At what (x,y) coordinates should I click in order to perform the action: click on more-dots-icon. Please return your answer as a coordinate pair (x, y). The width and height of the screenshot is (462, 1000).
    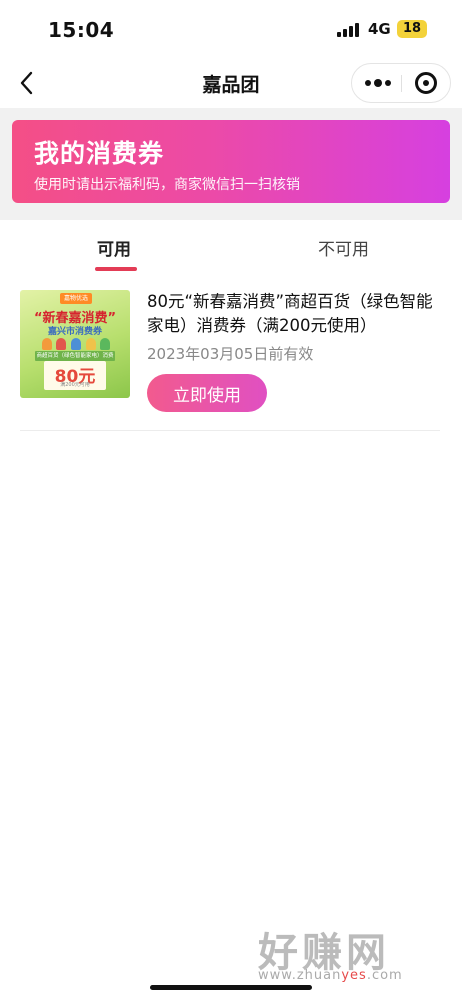
    Looking at the image, I should click on (379, 83).